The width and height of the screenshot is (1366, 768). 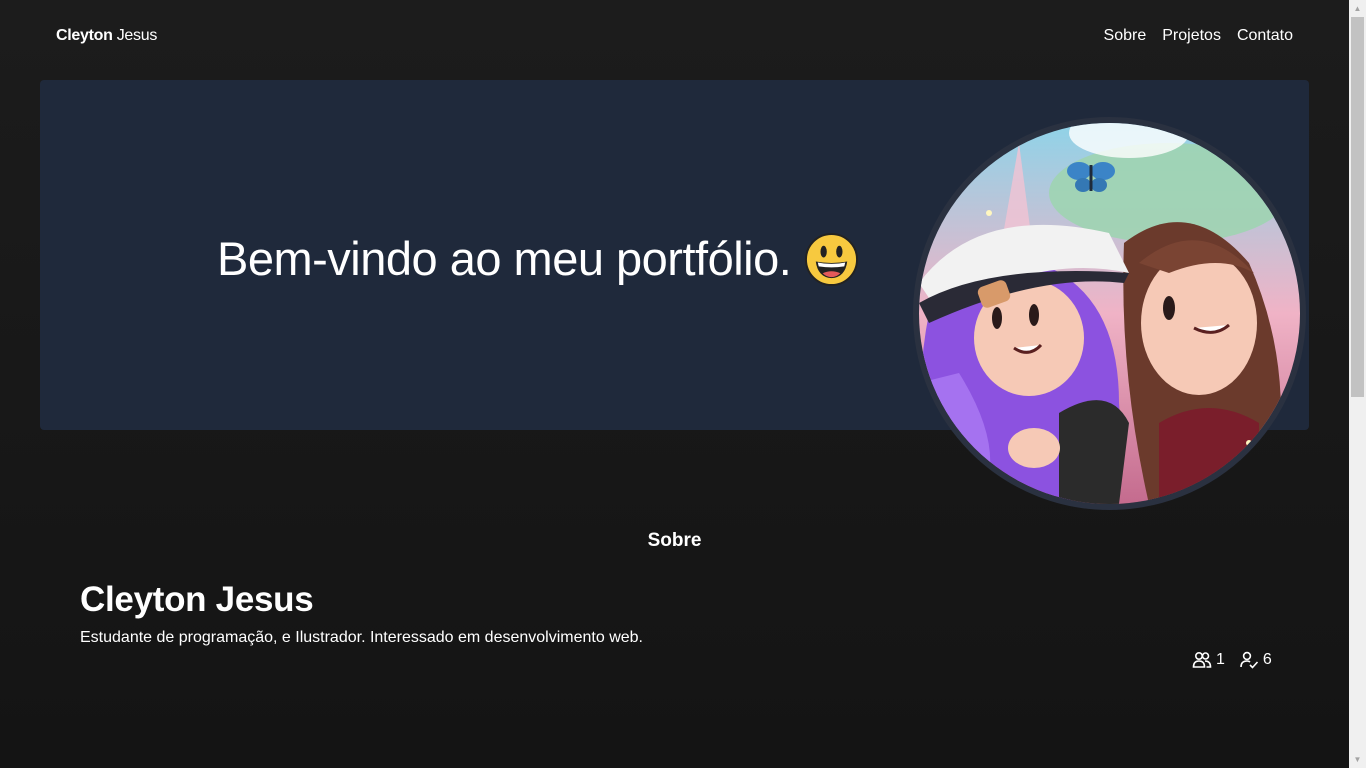 I want to click on avatar-illustration, so click(x=1109, y=313).